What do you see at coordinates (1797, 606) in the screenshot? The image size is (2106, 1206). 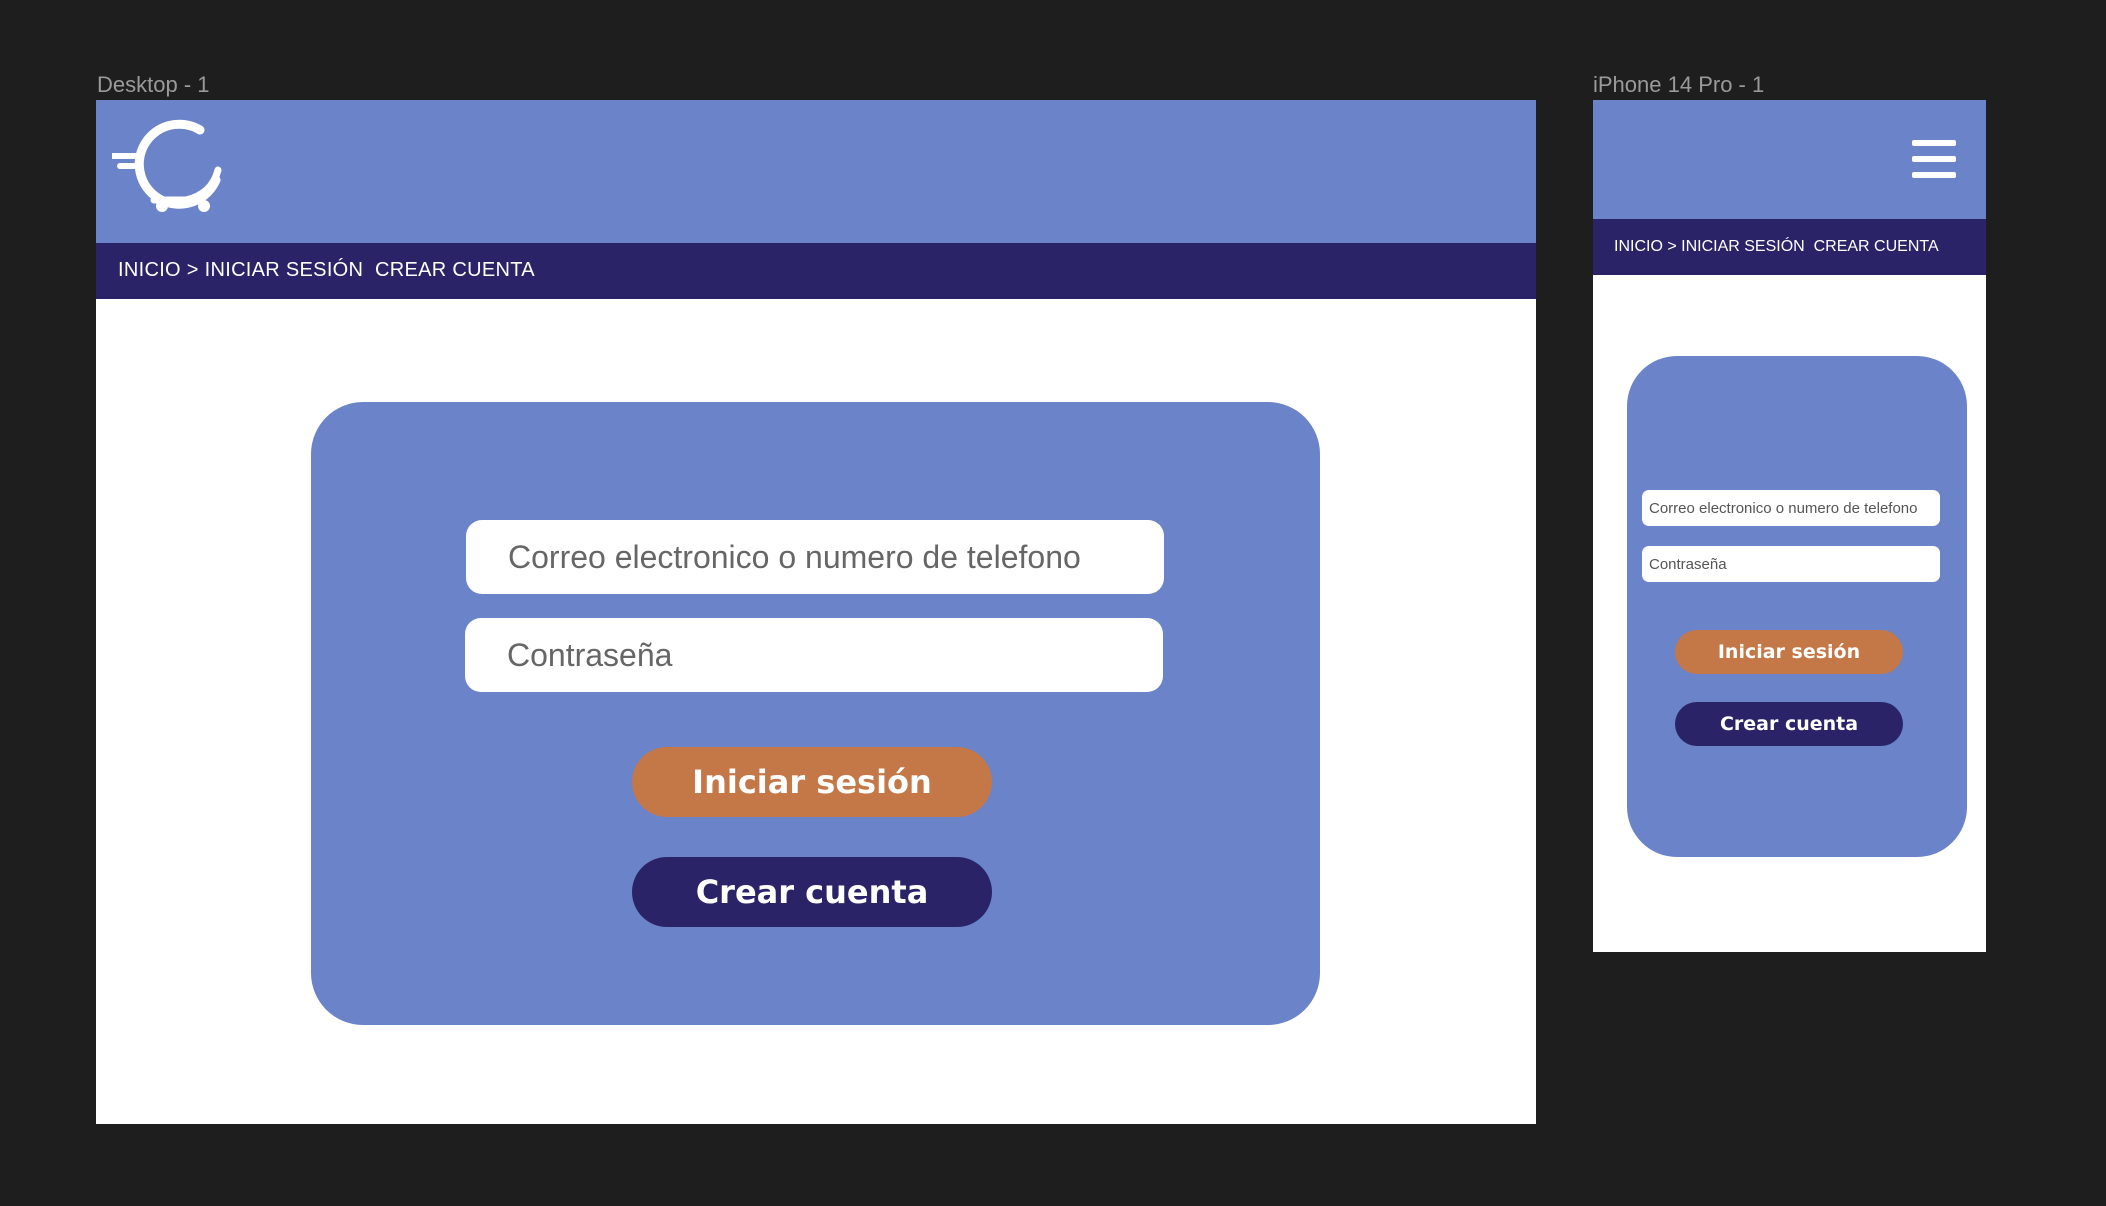 I see `login-card: Iniciar sesión Crear cuenta` at bounding box center [1797, 606].